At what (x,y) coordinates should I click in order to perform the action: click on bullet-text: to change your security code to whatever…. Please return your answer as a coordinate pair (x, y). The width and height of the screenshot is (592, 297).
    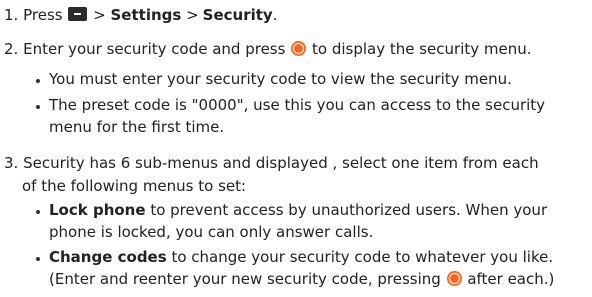
    Looking at the image, I should click on (362, 257).